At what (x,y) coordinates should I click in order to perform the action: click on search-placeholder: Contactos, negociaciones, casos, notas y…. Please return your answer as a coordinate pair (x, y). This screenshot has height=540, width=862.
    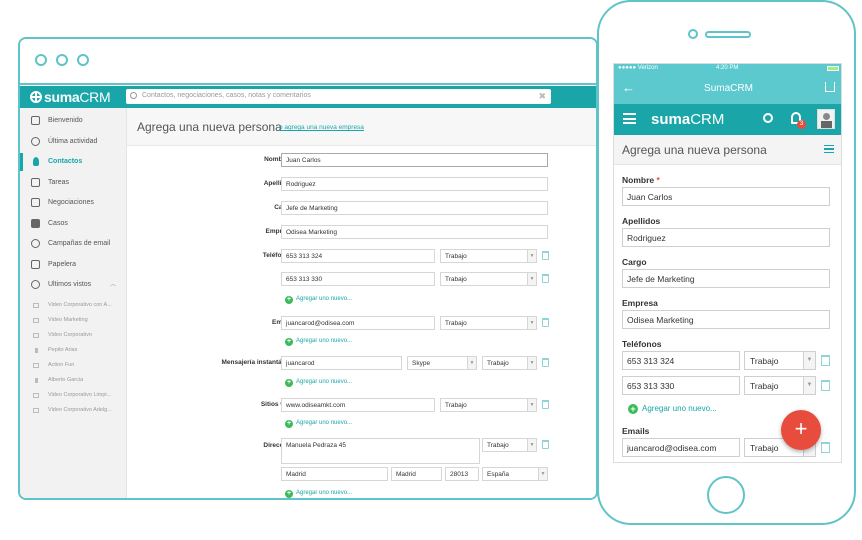
    Looking at the image, I should click on (226, 95).